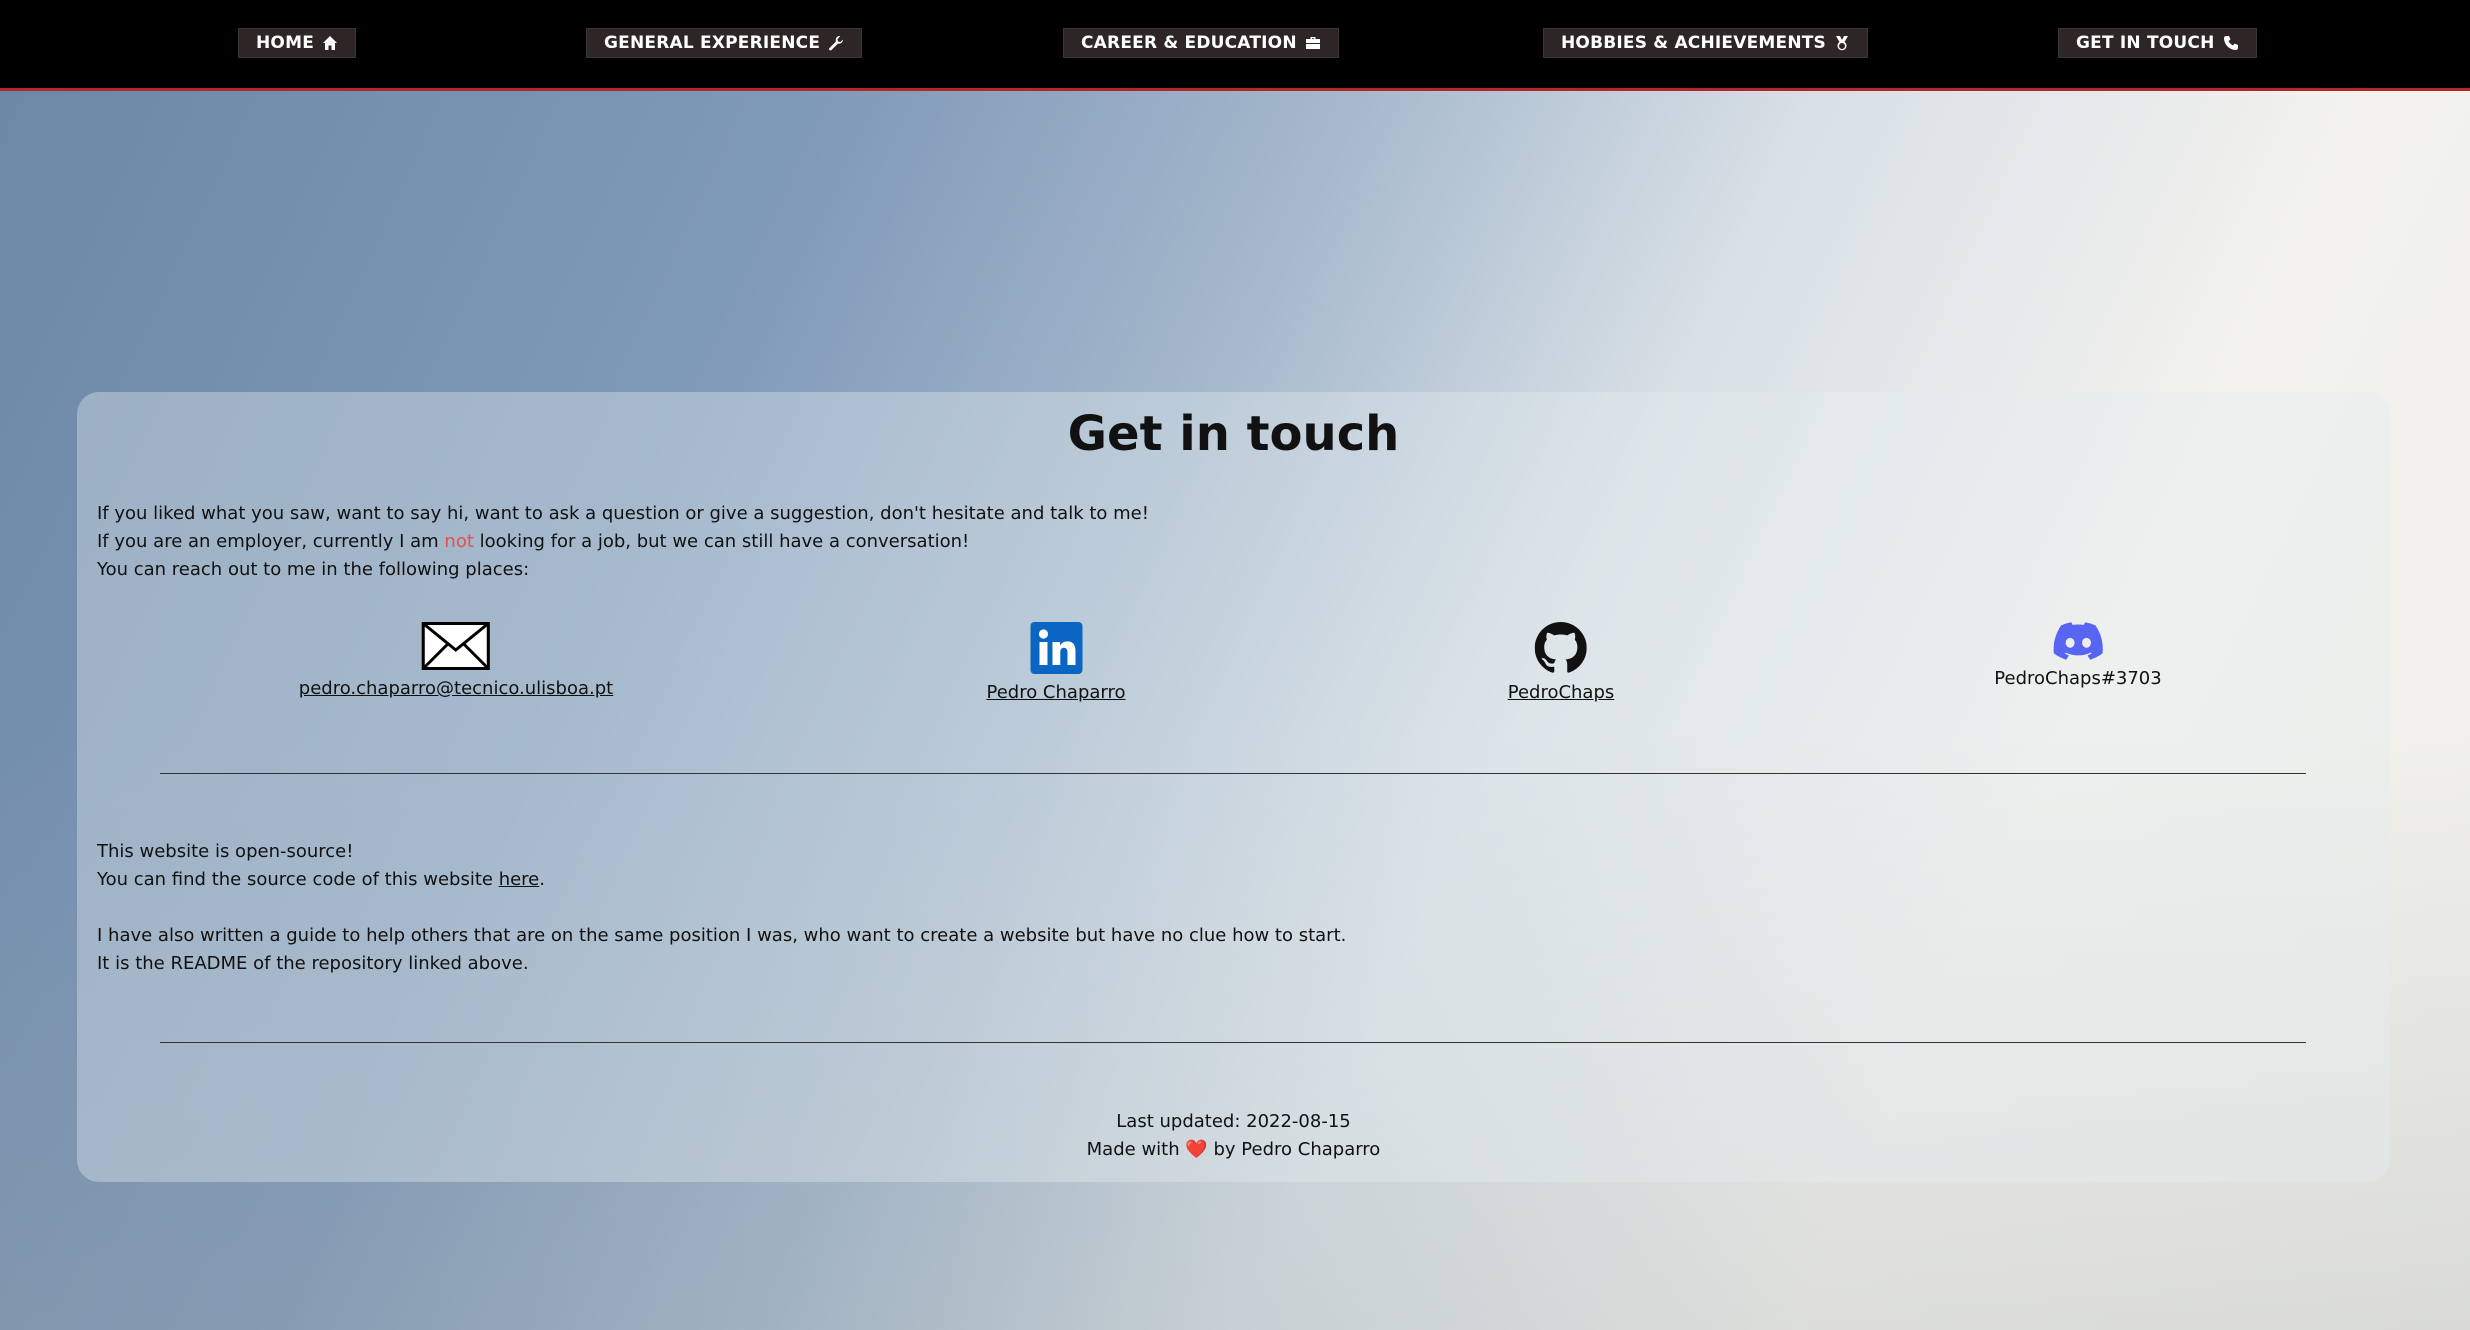 This screenshot has height=1330, width=2470. Describe the element at coordinates (2230, 43) in the screenshot. I see `phone-icon` at that location.